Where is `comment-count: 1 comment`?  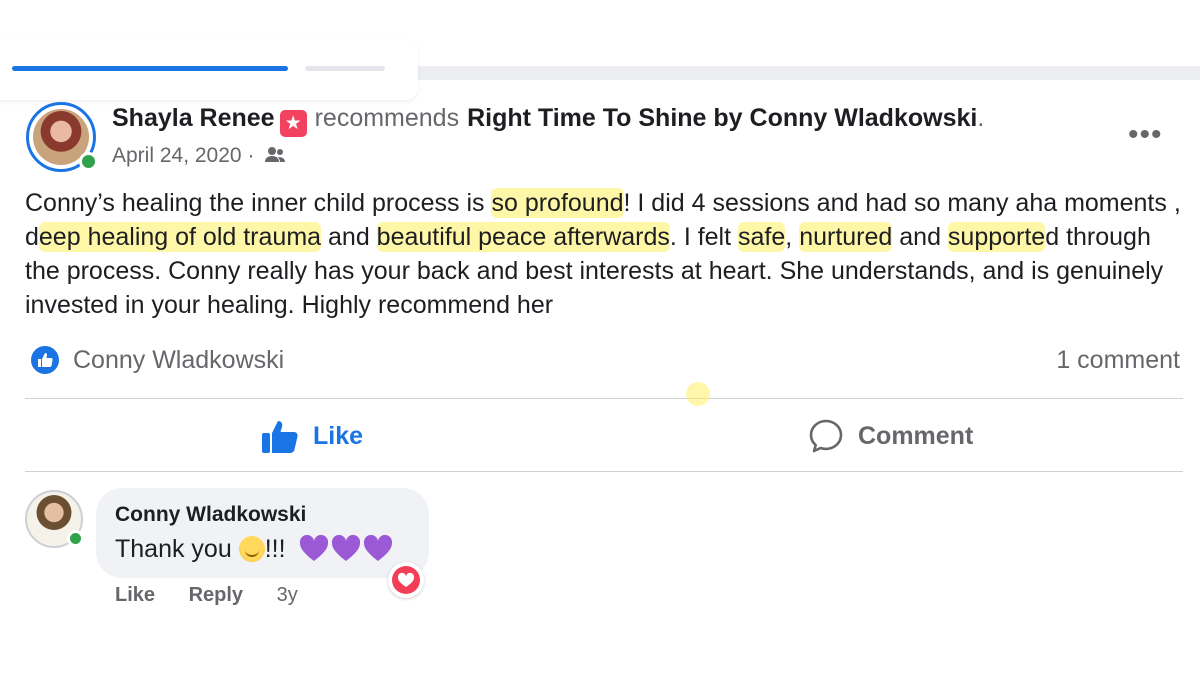
comment-count: 1 comment is located at coordinates (1118, 360).